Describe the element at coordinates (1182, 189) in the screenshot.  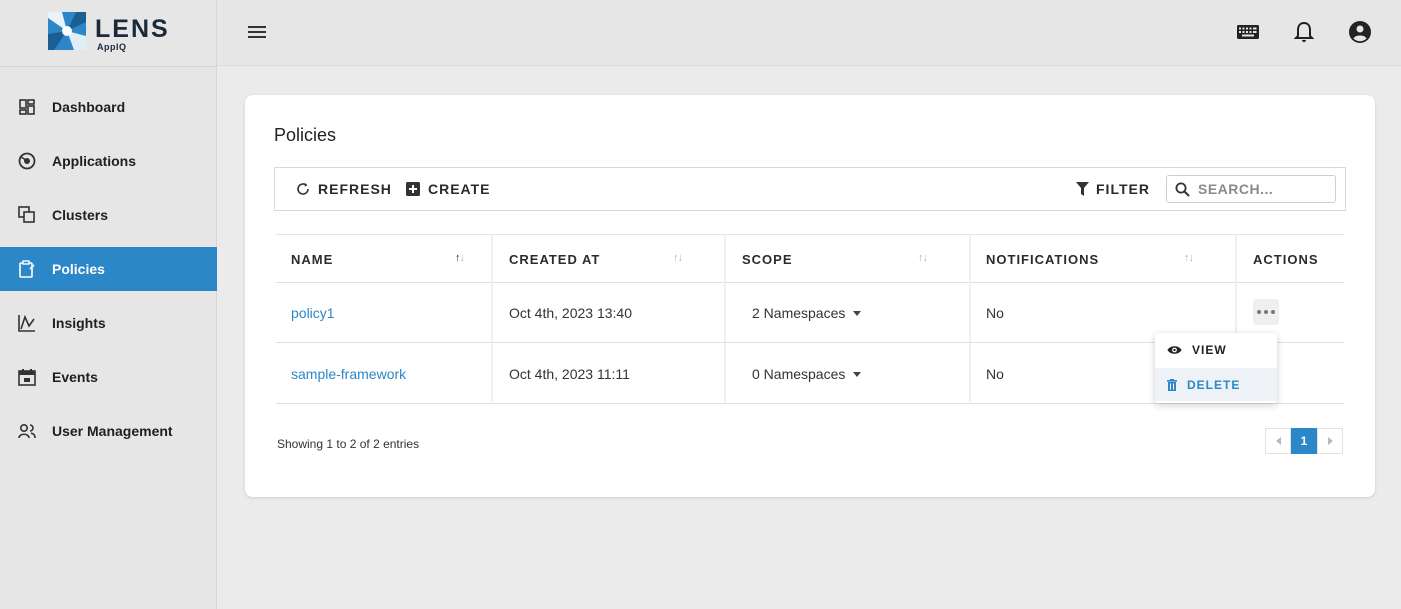
I see `search-icon` at that location.